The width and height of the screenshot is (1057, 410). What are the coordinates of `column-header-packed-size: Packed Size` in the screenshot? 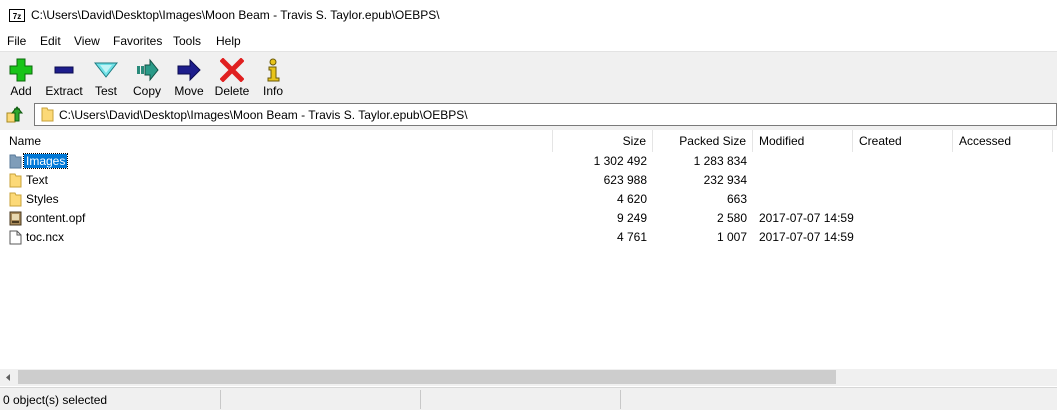 It's located at (703, 141).